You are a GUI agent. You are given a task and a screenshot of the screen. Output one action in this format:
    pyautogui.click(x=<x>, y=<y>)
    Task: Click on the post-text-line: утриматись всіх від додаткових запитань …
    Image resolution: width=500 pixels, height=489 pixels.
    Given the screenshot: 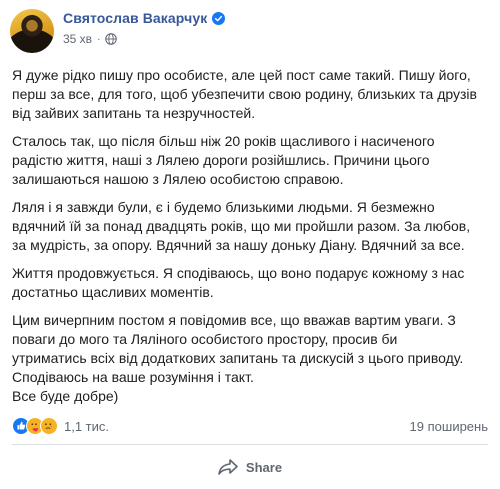 What is the action you would take?
    pyautogui.click(x=238, y=358)
    